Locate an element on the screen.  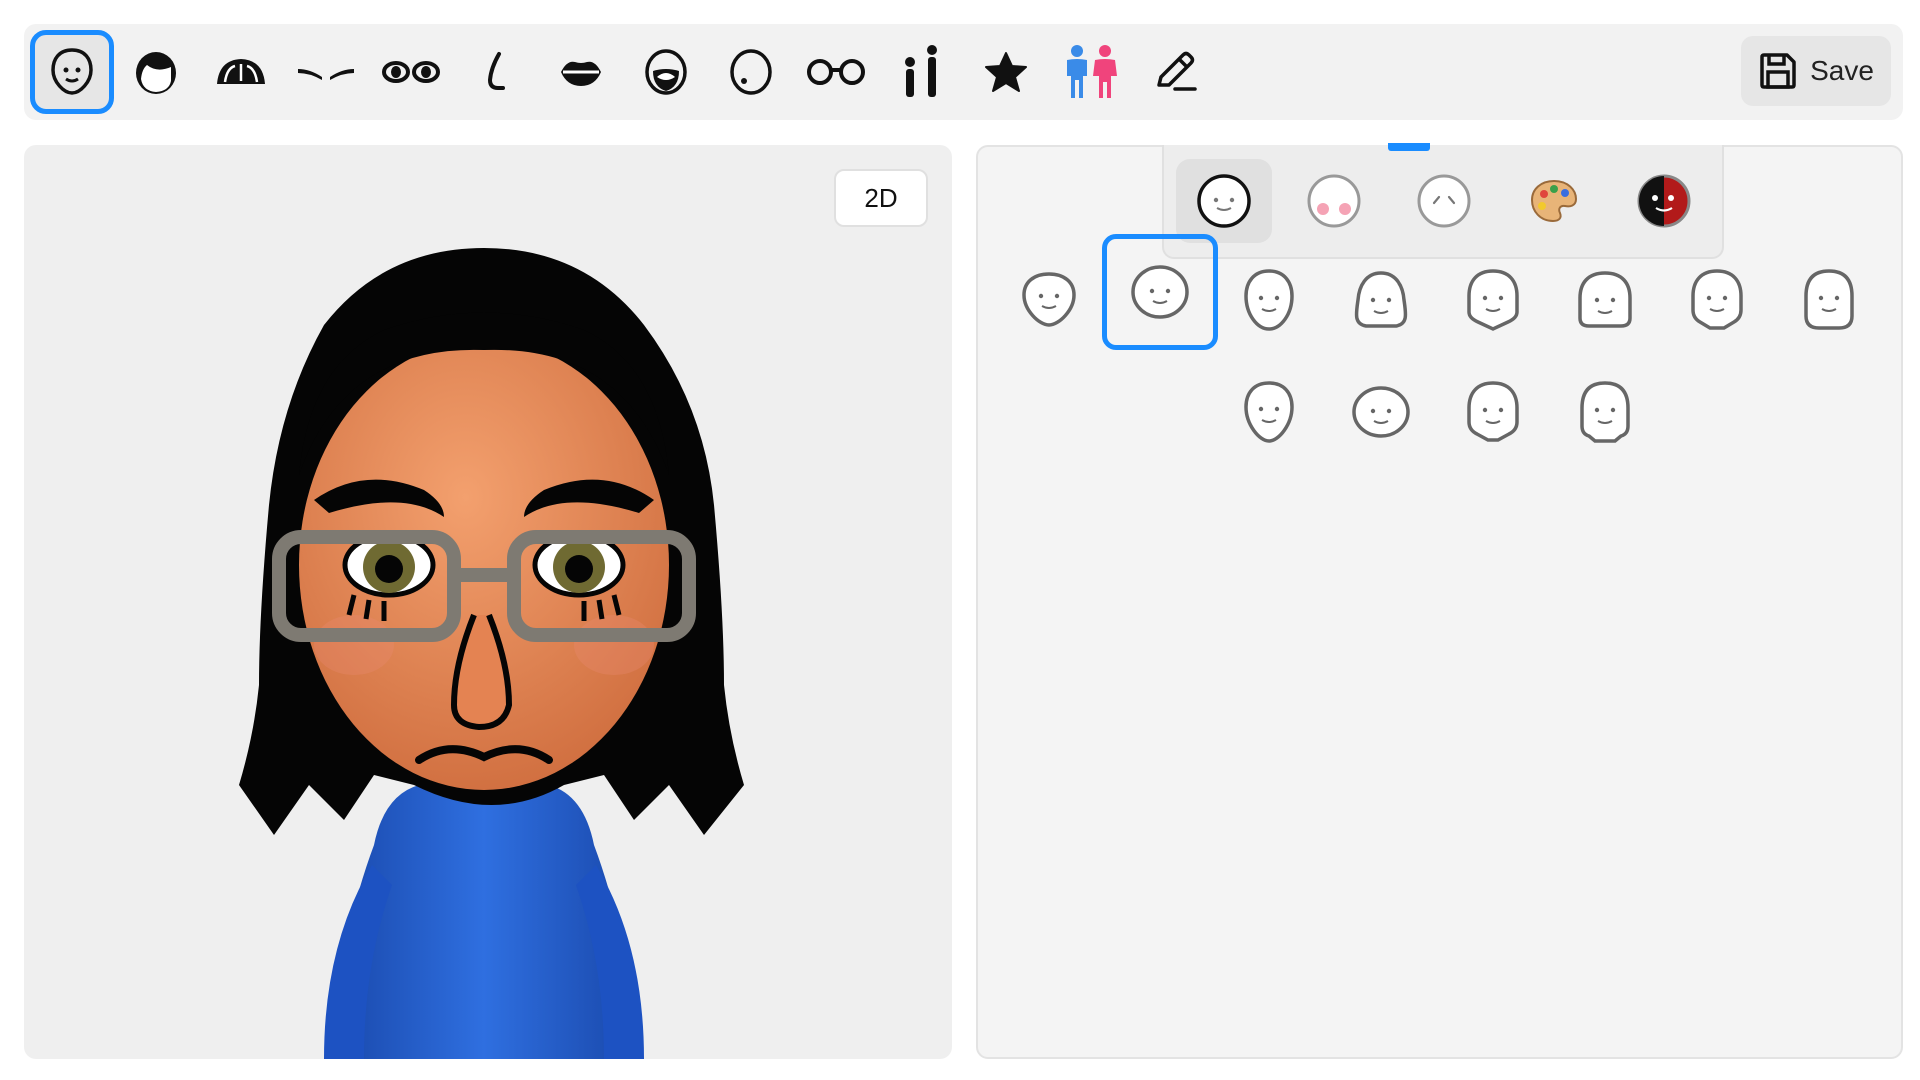
face-shape-category-button is located at coordinates (72, 72).